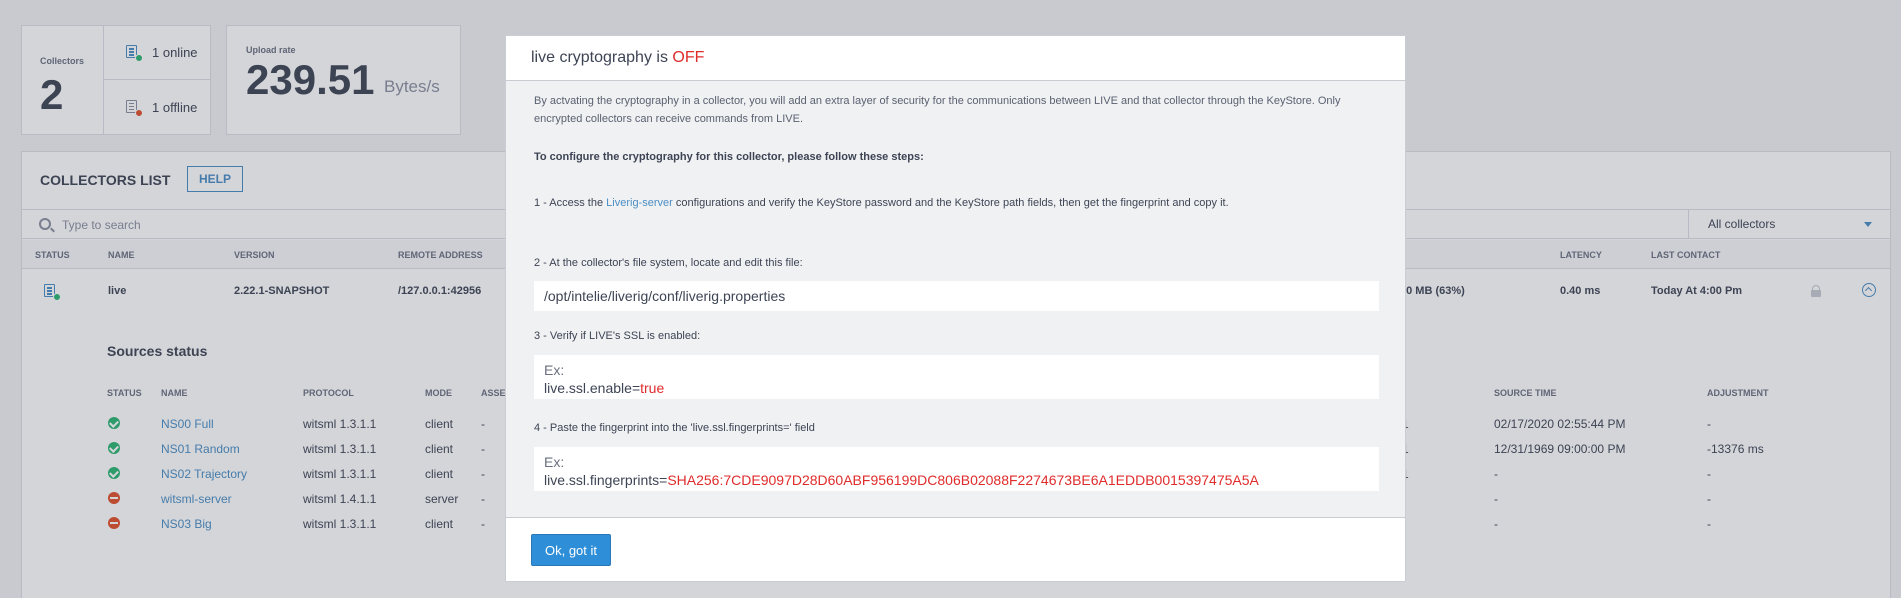 This screenshot has height=598, width=1901. What do you see at coordinates (956, 377) in the screenshot?
I see `ssl-enable-example: Ex: live.ssl.enable=true` at bounding box center [956, 377].